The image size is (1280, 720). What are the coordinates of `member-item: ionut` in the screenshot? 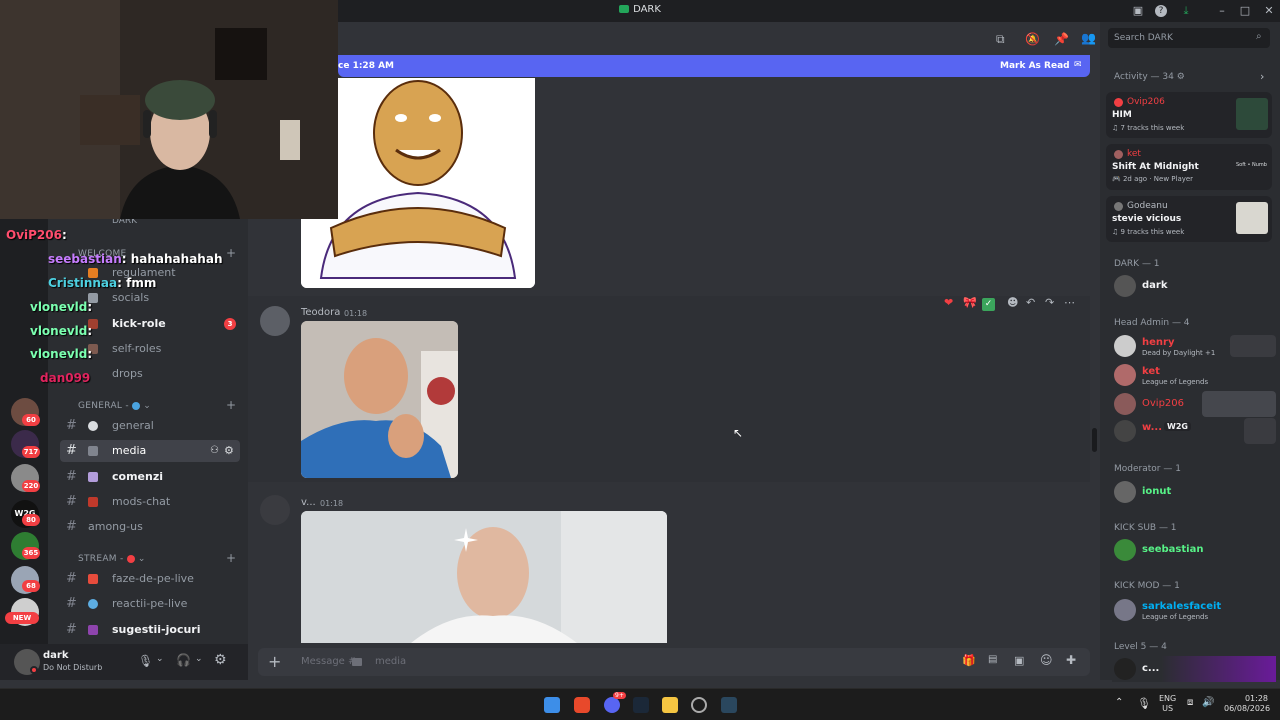 It's located at (1194, 492).